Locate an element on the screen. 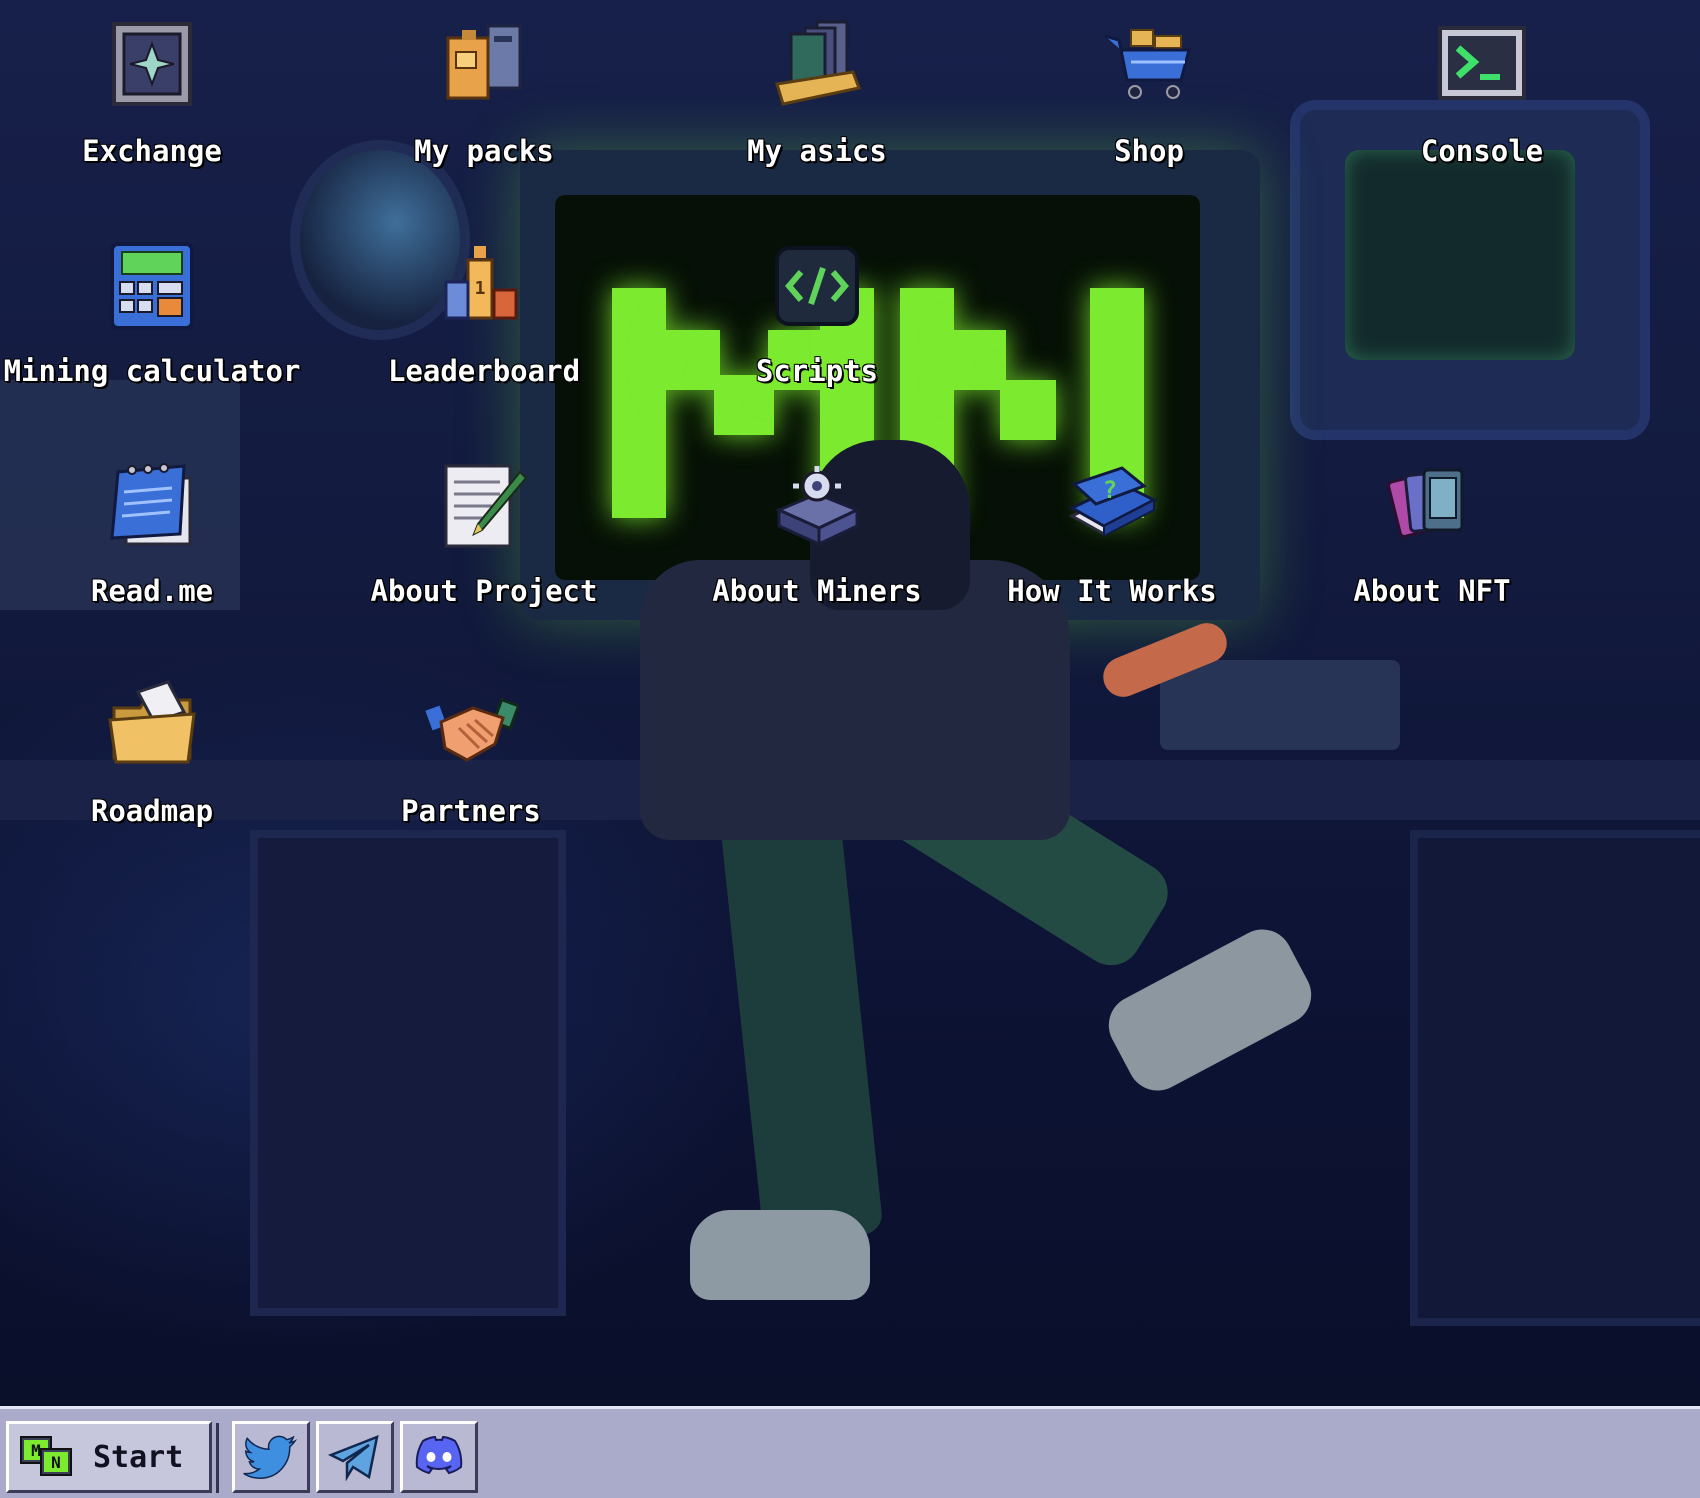 Image resolution: width=1700 pixels, height=1498 pixels. wallpaper-cabinet-right is located at coordinates (1555, 1078).